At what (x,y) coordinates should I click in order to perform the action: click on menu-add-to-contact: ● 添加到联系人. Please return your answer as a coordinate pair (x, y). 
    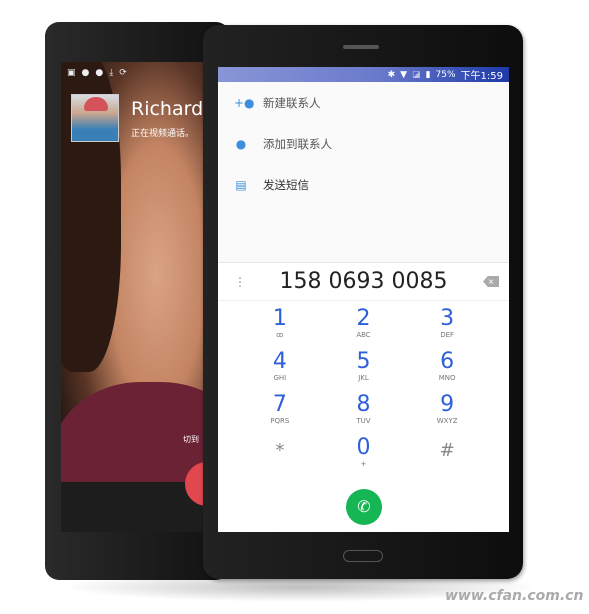
    Looking at the image, I should click on (363, 143).